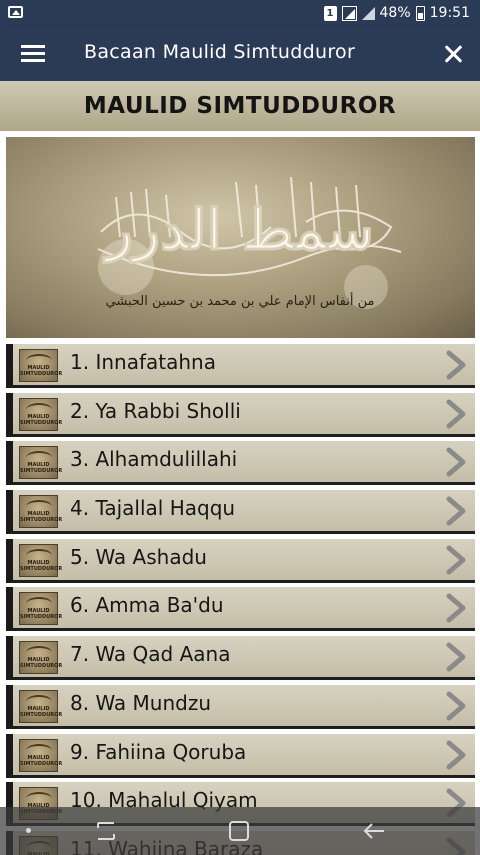 The height and width of the screenshot is (855, 480). I want to click on chapter-label: 5. Wa Ashadu, so click(138, 556).